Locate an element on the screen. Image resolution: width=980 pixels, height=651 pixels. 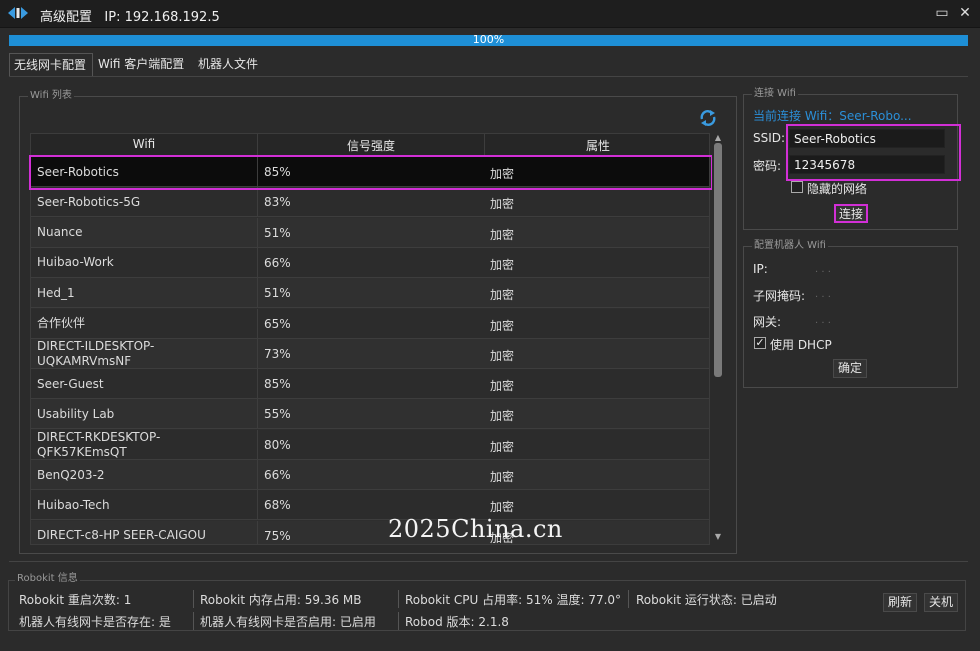
title-bar: 高级配置 IP: 192.168.192.5 ▭ ✕ is located at coordinates (490, 14).